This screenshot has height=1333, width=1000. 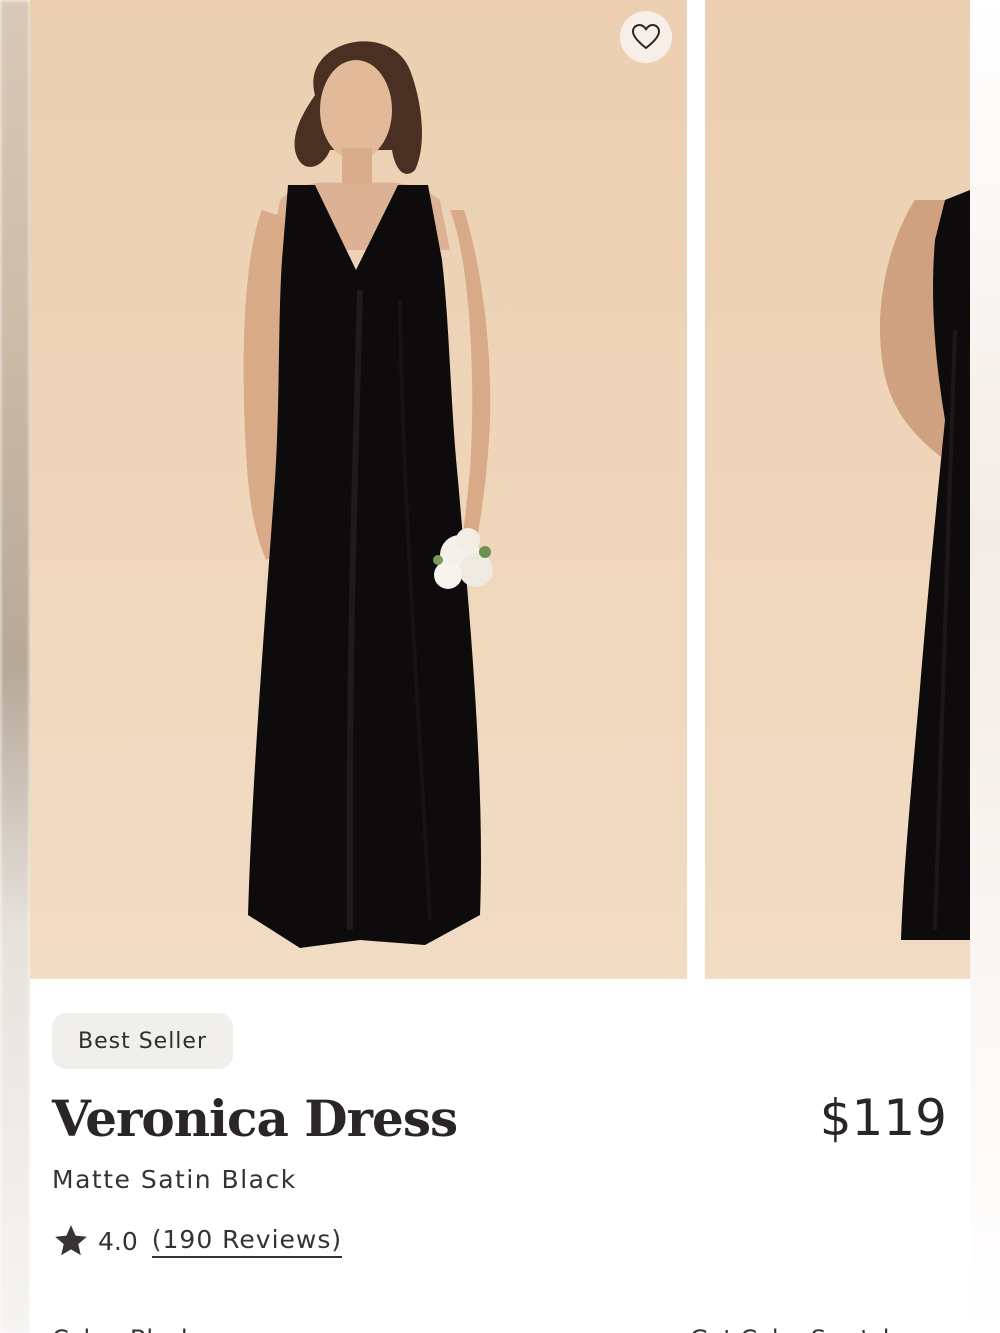 I want to click on reviews-link: (190 Reviews), so click(x=247, y=1241).